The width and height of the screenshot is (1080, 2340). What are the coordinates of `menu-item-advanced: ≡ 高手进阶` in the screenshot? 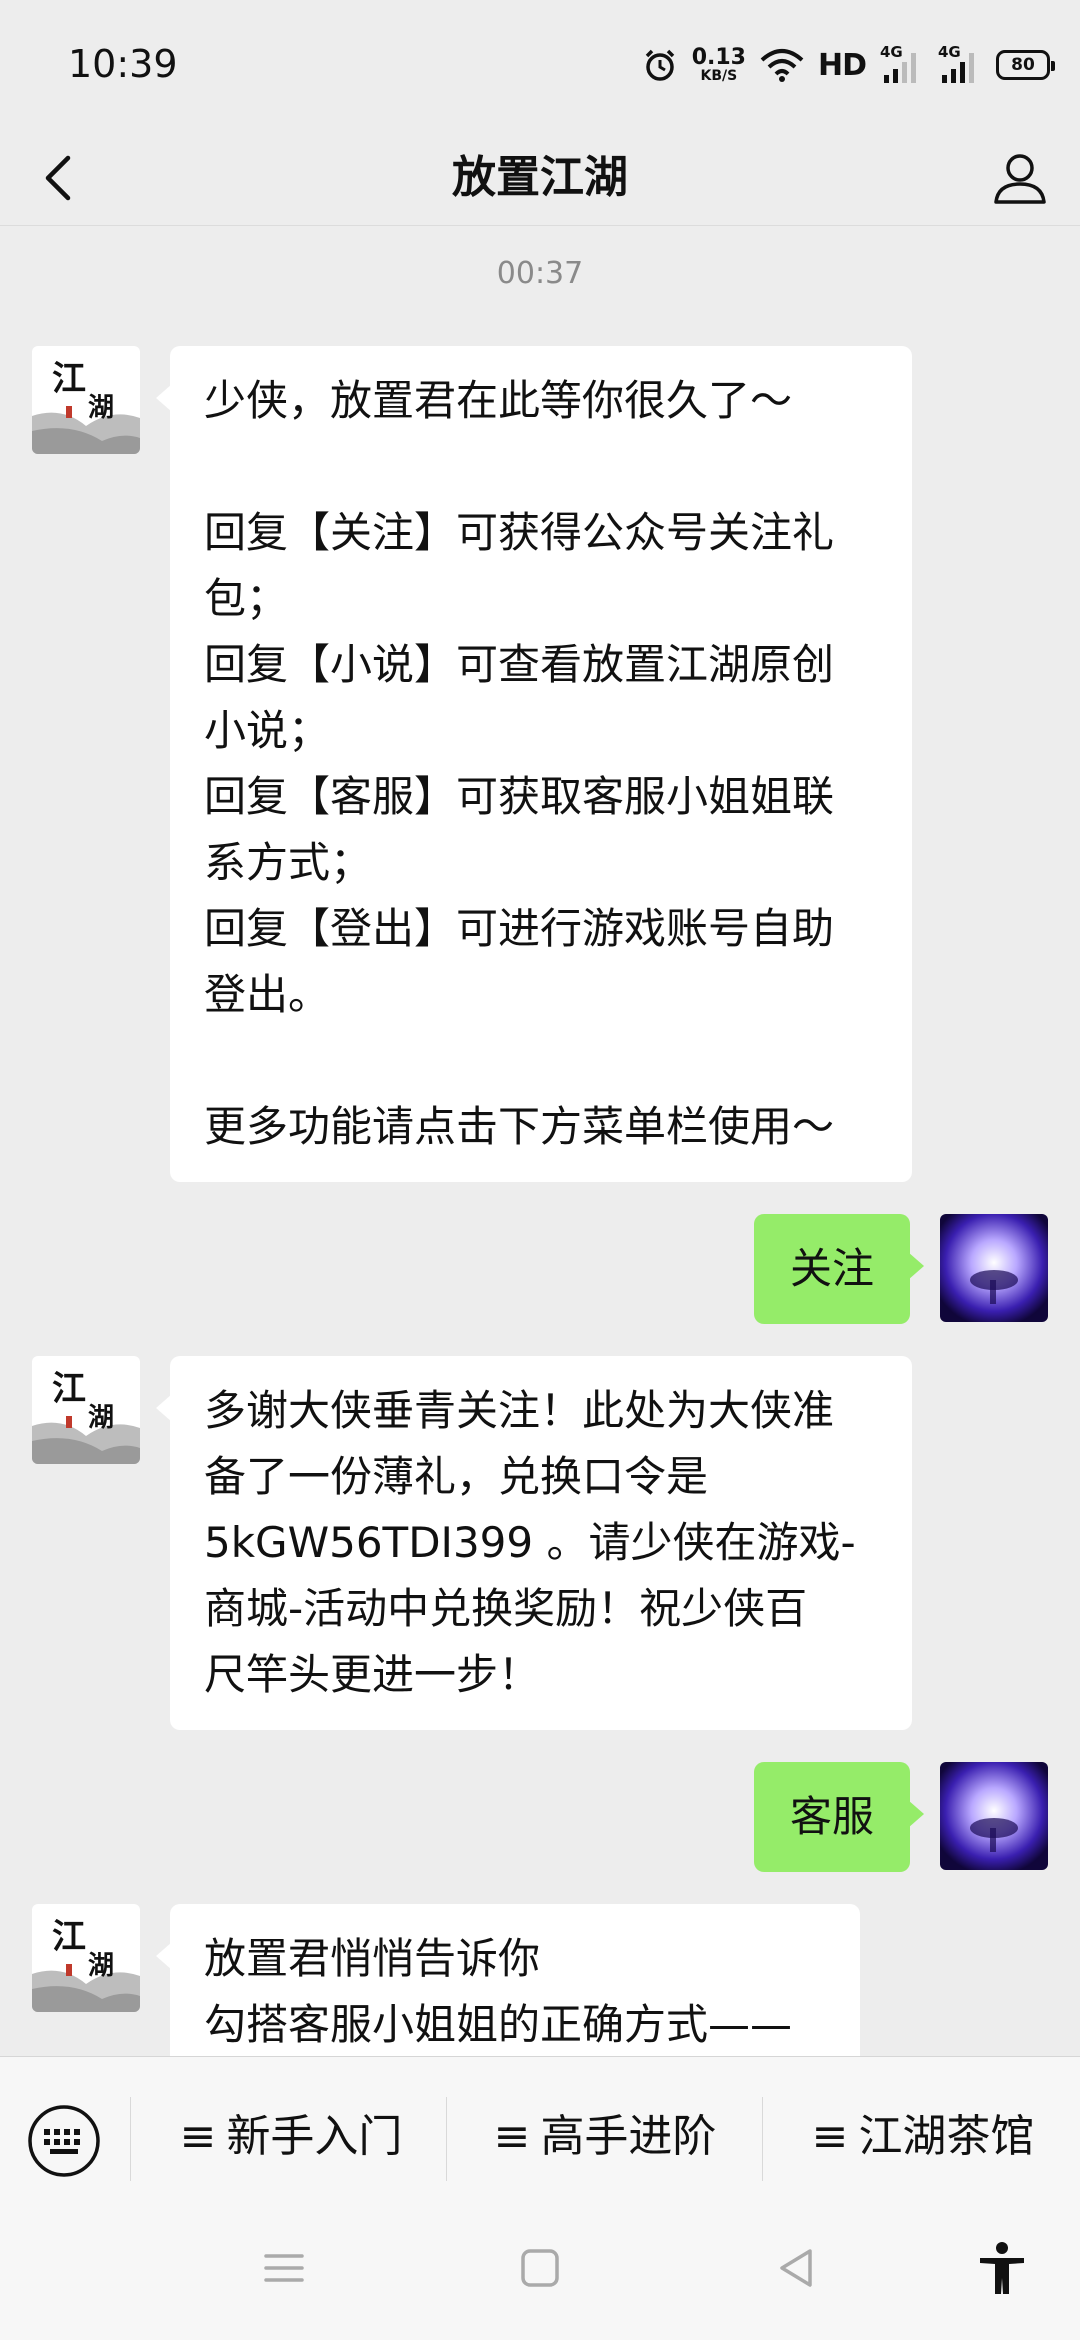 It's located at (605, 2137).